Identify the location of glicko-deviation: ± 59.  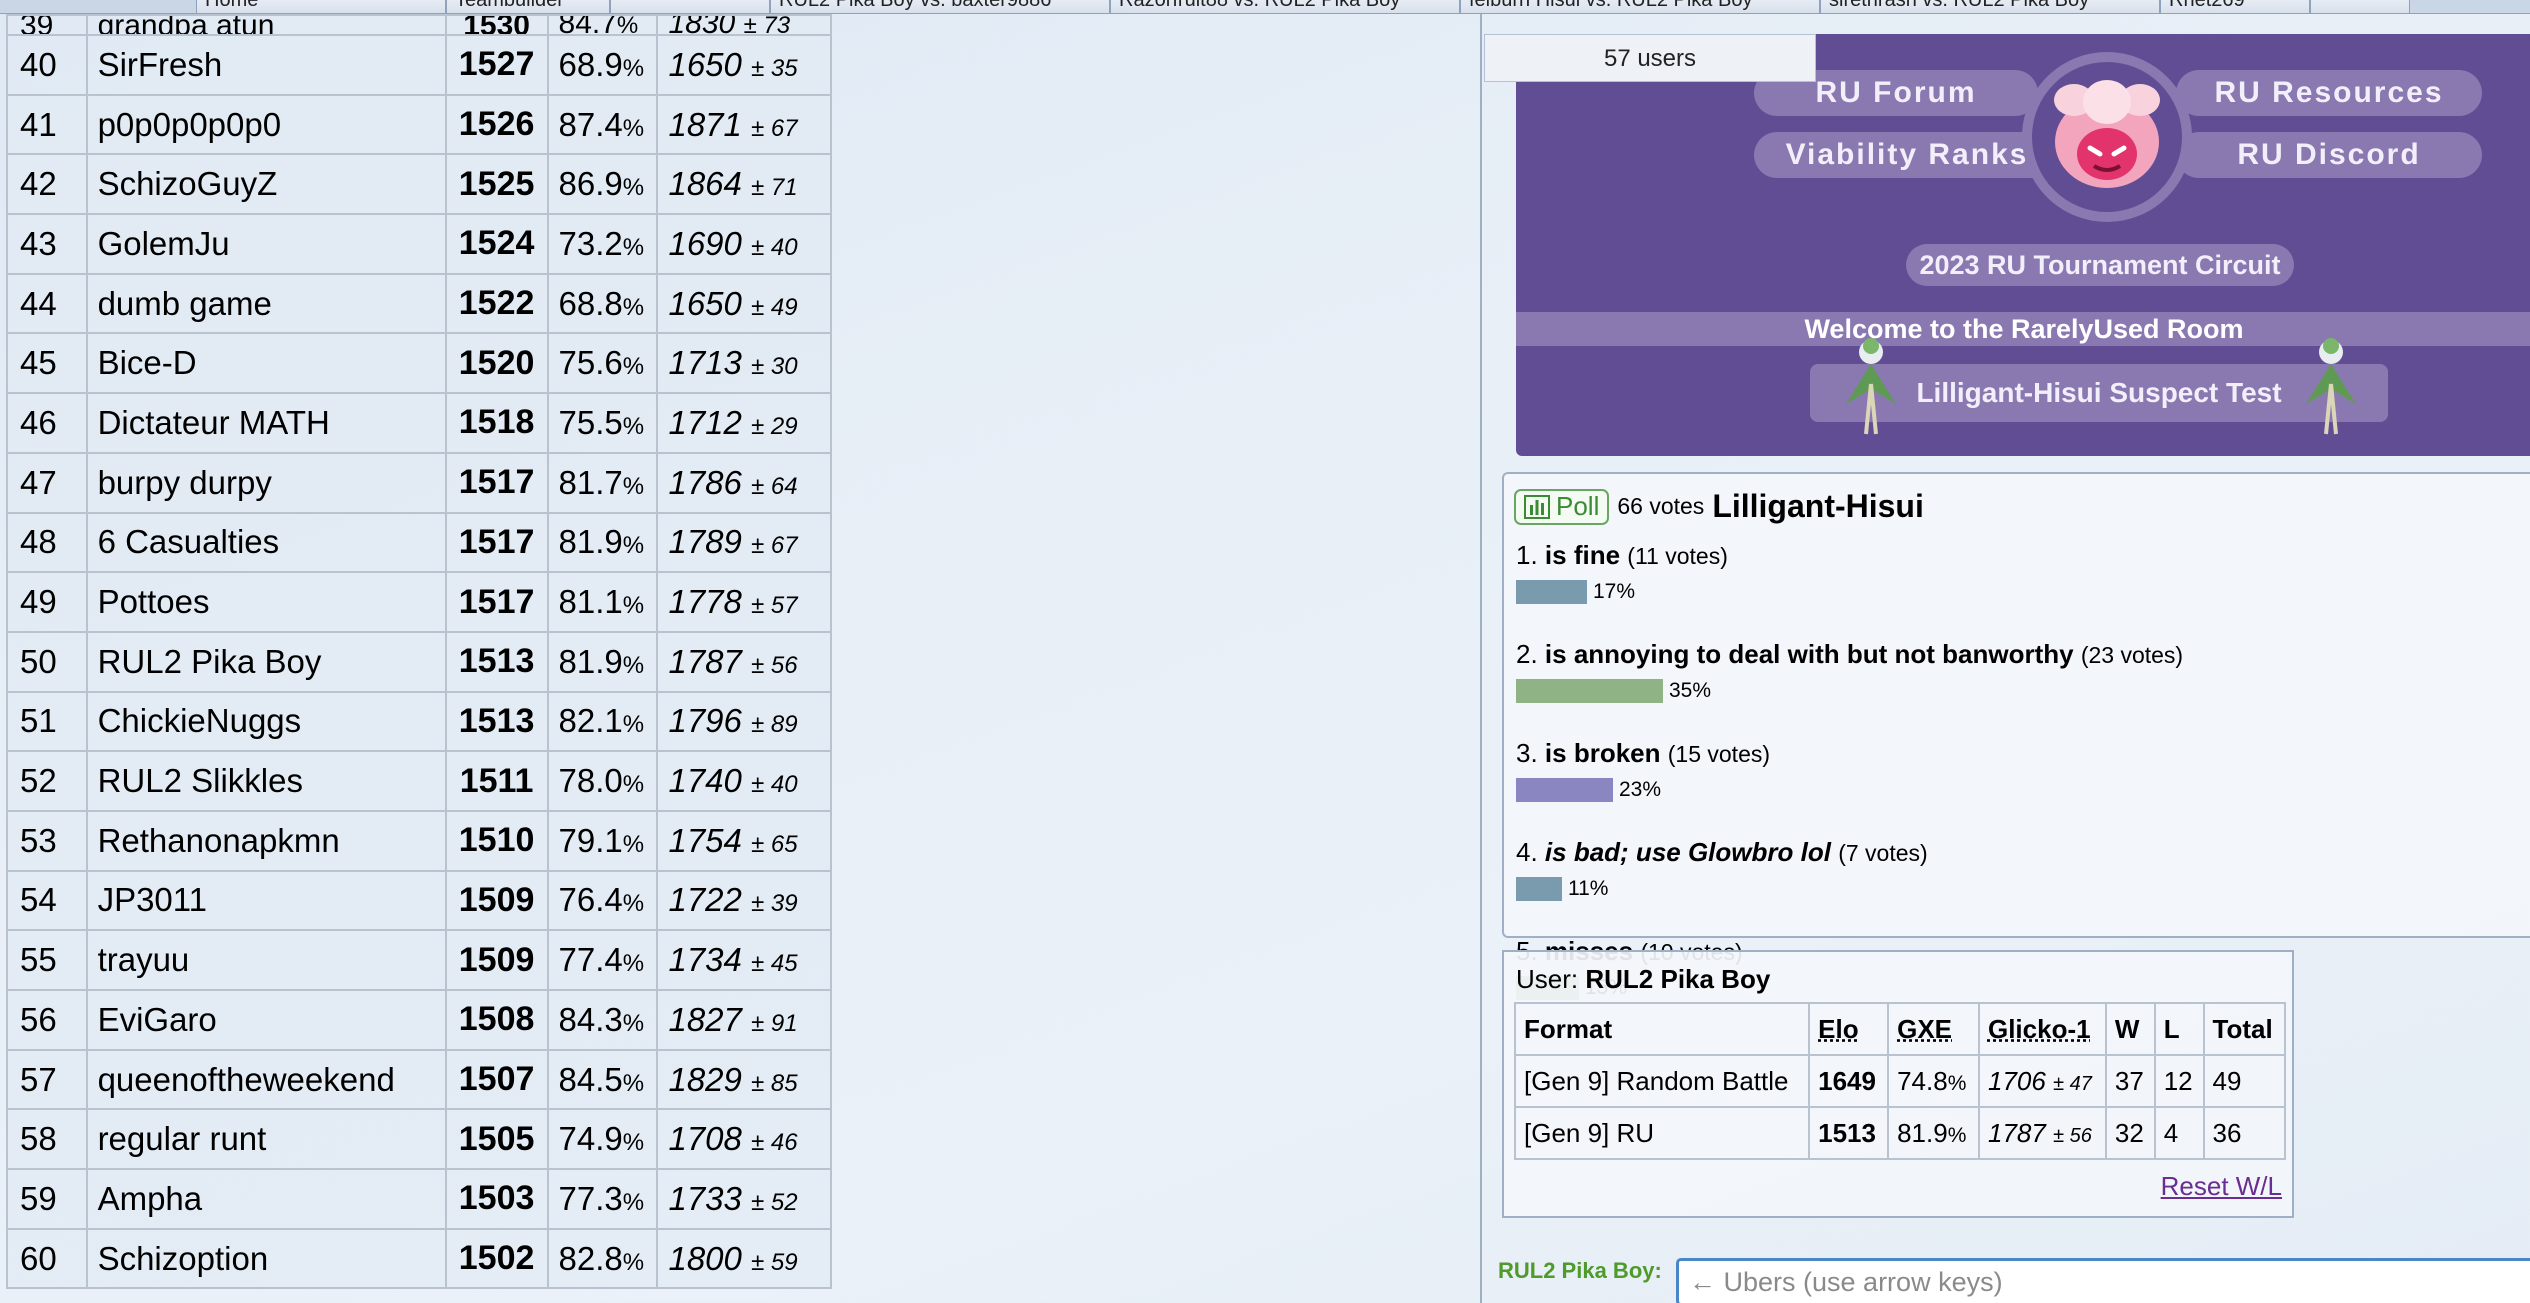
(774, 1262).